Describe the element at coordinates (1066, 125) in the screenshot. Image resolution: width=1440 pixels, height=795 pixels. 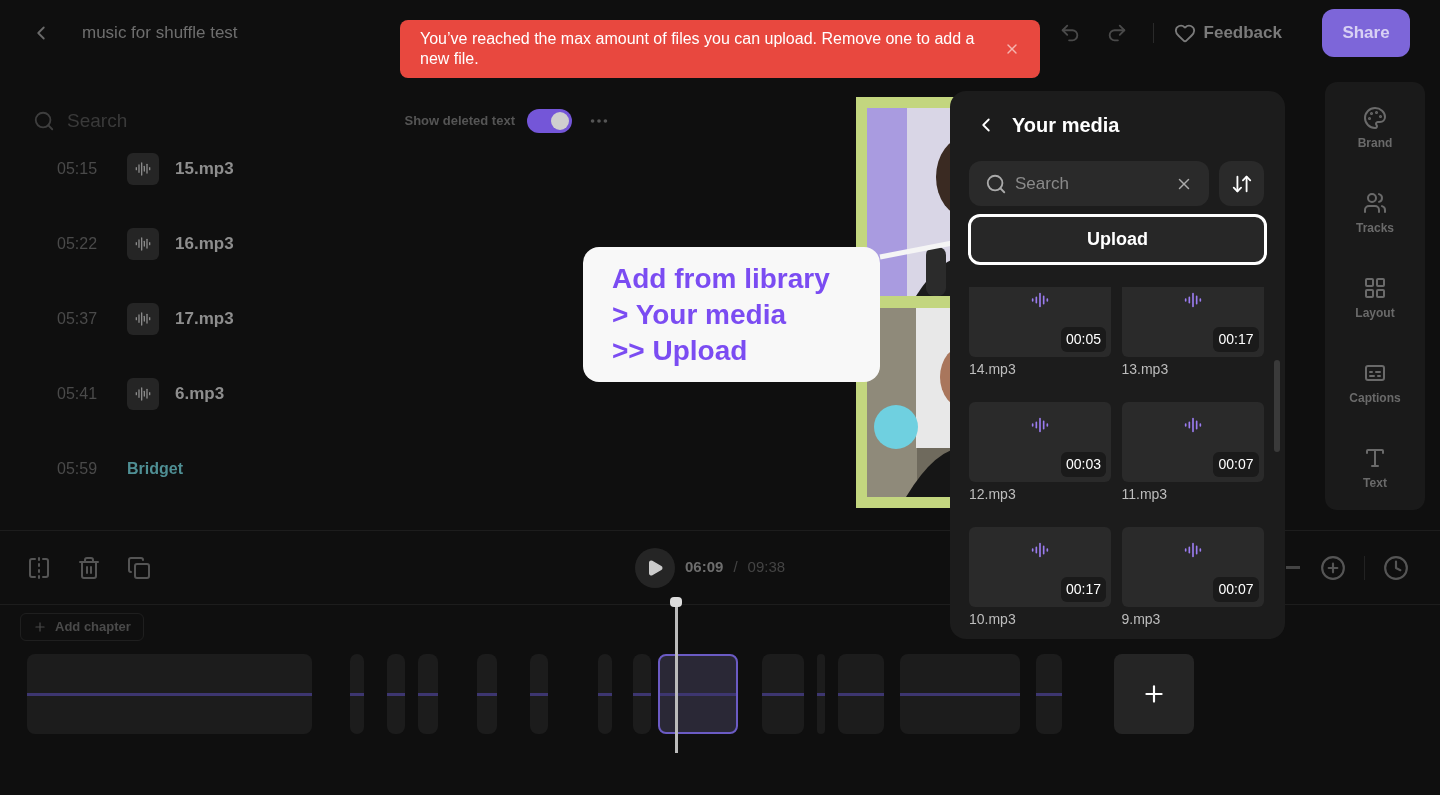
I see `panel-title: Your media` at that location.